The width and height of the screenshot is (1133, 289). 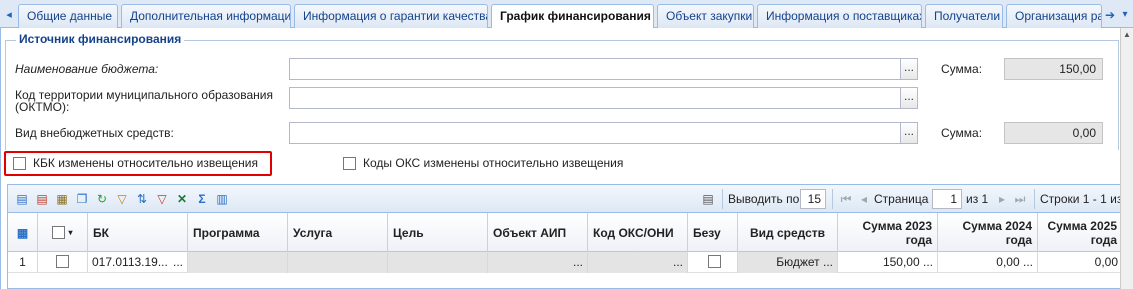 I want to click on col-sum-2023-line2: года, so click(x=918, y=239).